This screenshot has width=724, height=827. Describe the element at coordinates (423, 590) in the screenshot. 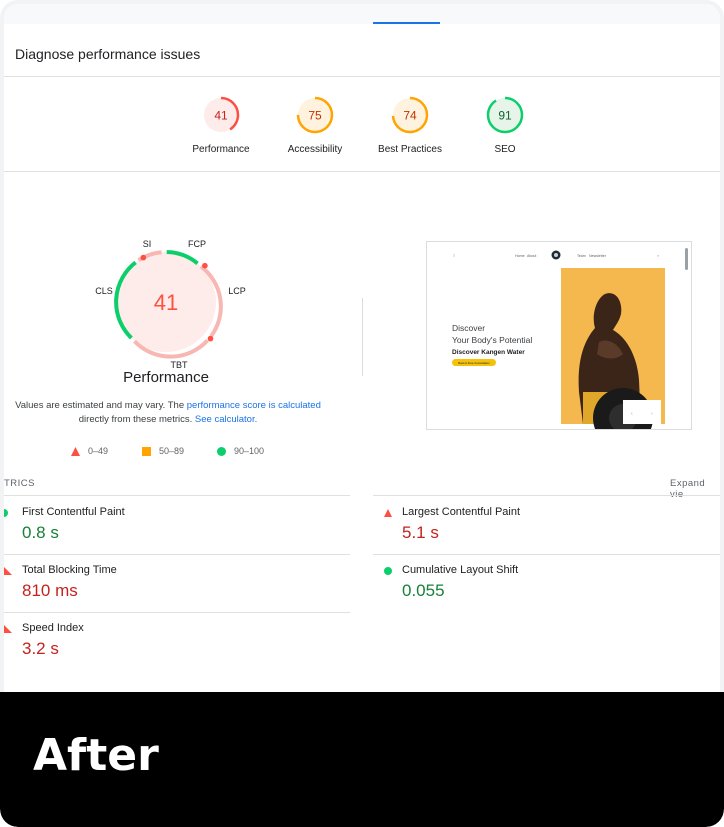

I see `metric-value: 0.055` at that location.